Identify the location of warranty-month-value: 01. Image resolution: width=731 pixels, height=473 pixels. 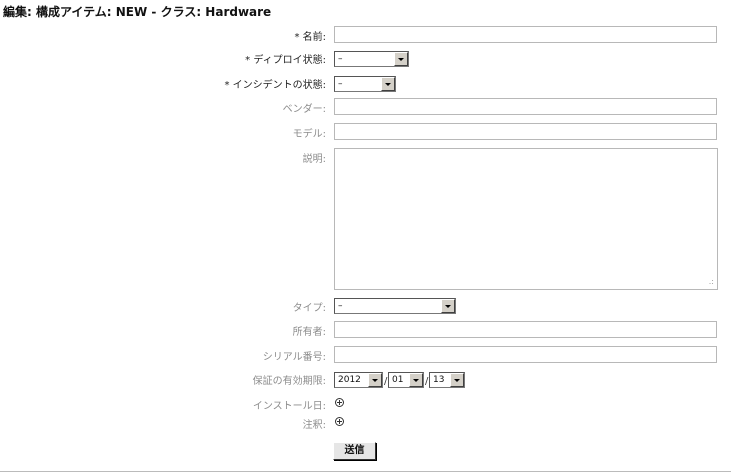
(398, 380).